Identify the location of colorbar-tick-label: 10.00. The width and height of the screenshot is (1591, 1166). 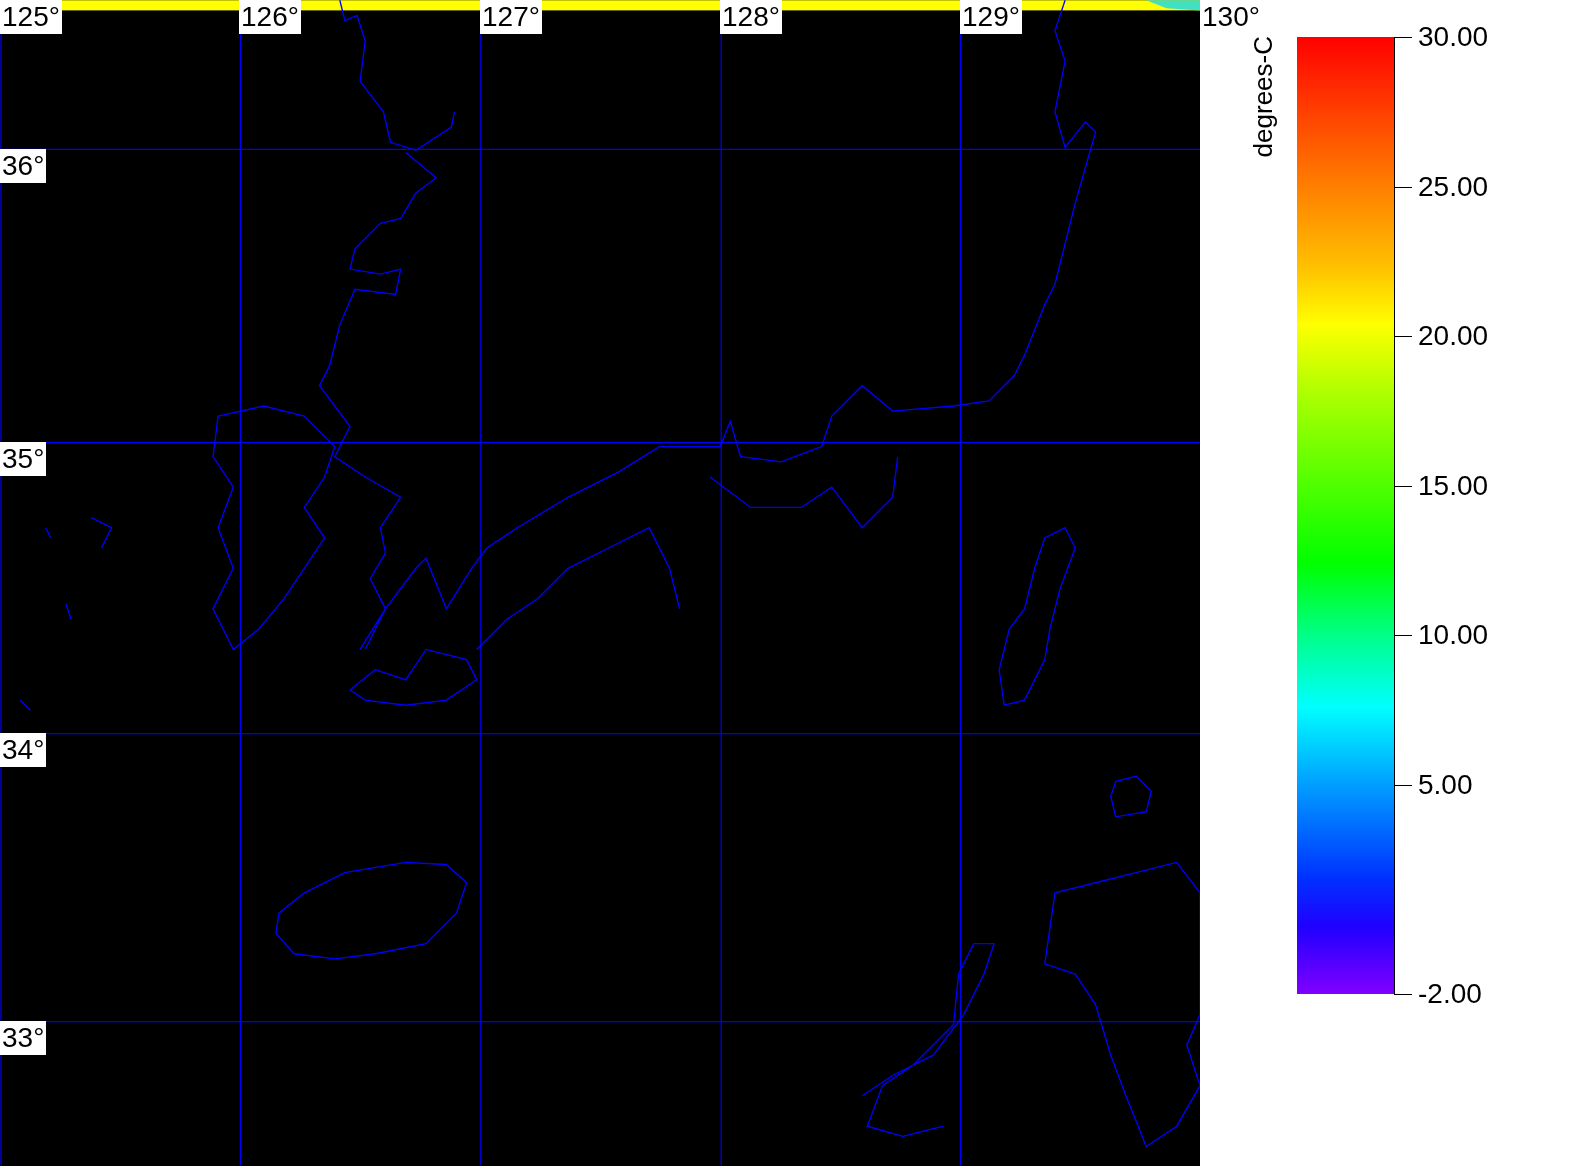
(1453, 635).